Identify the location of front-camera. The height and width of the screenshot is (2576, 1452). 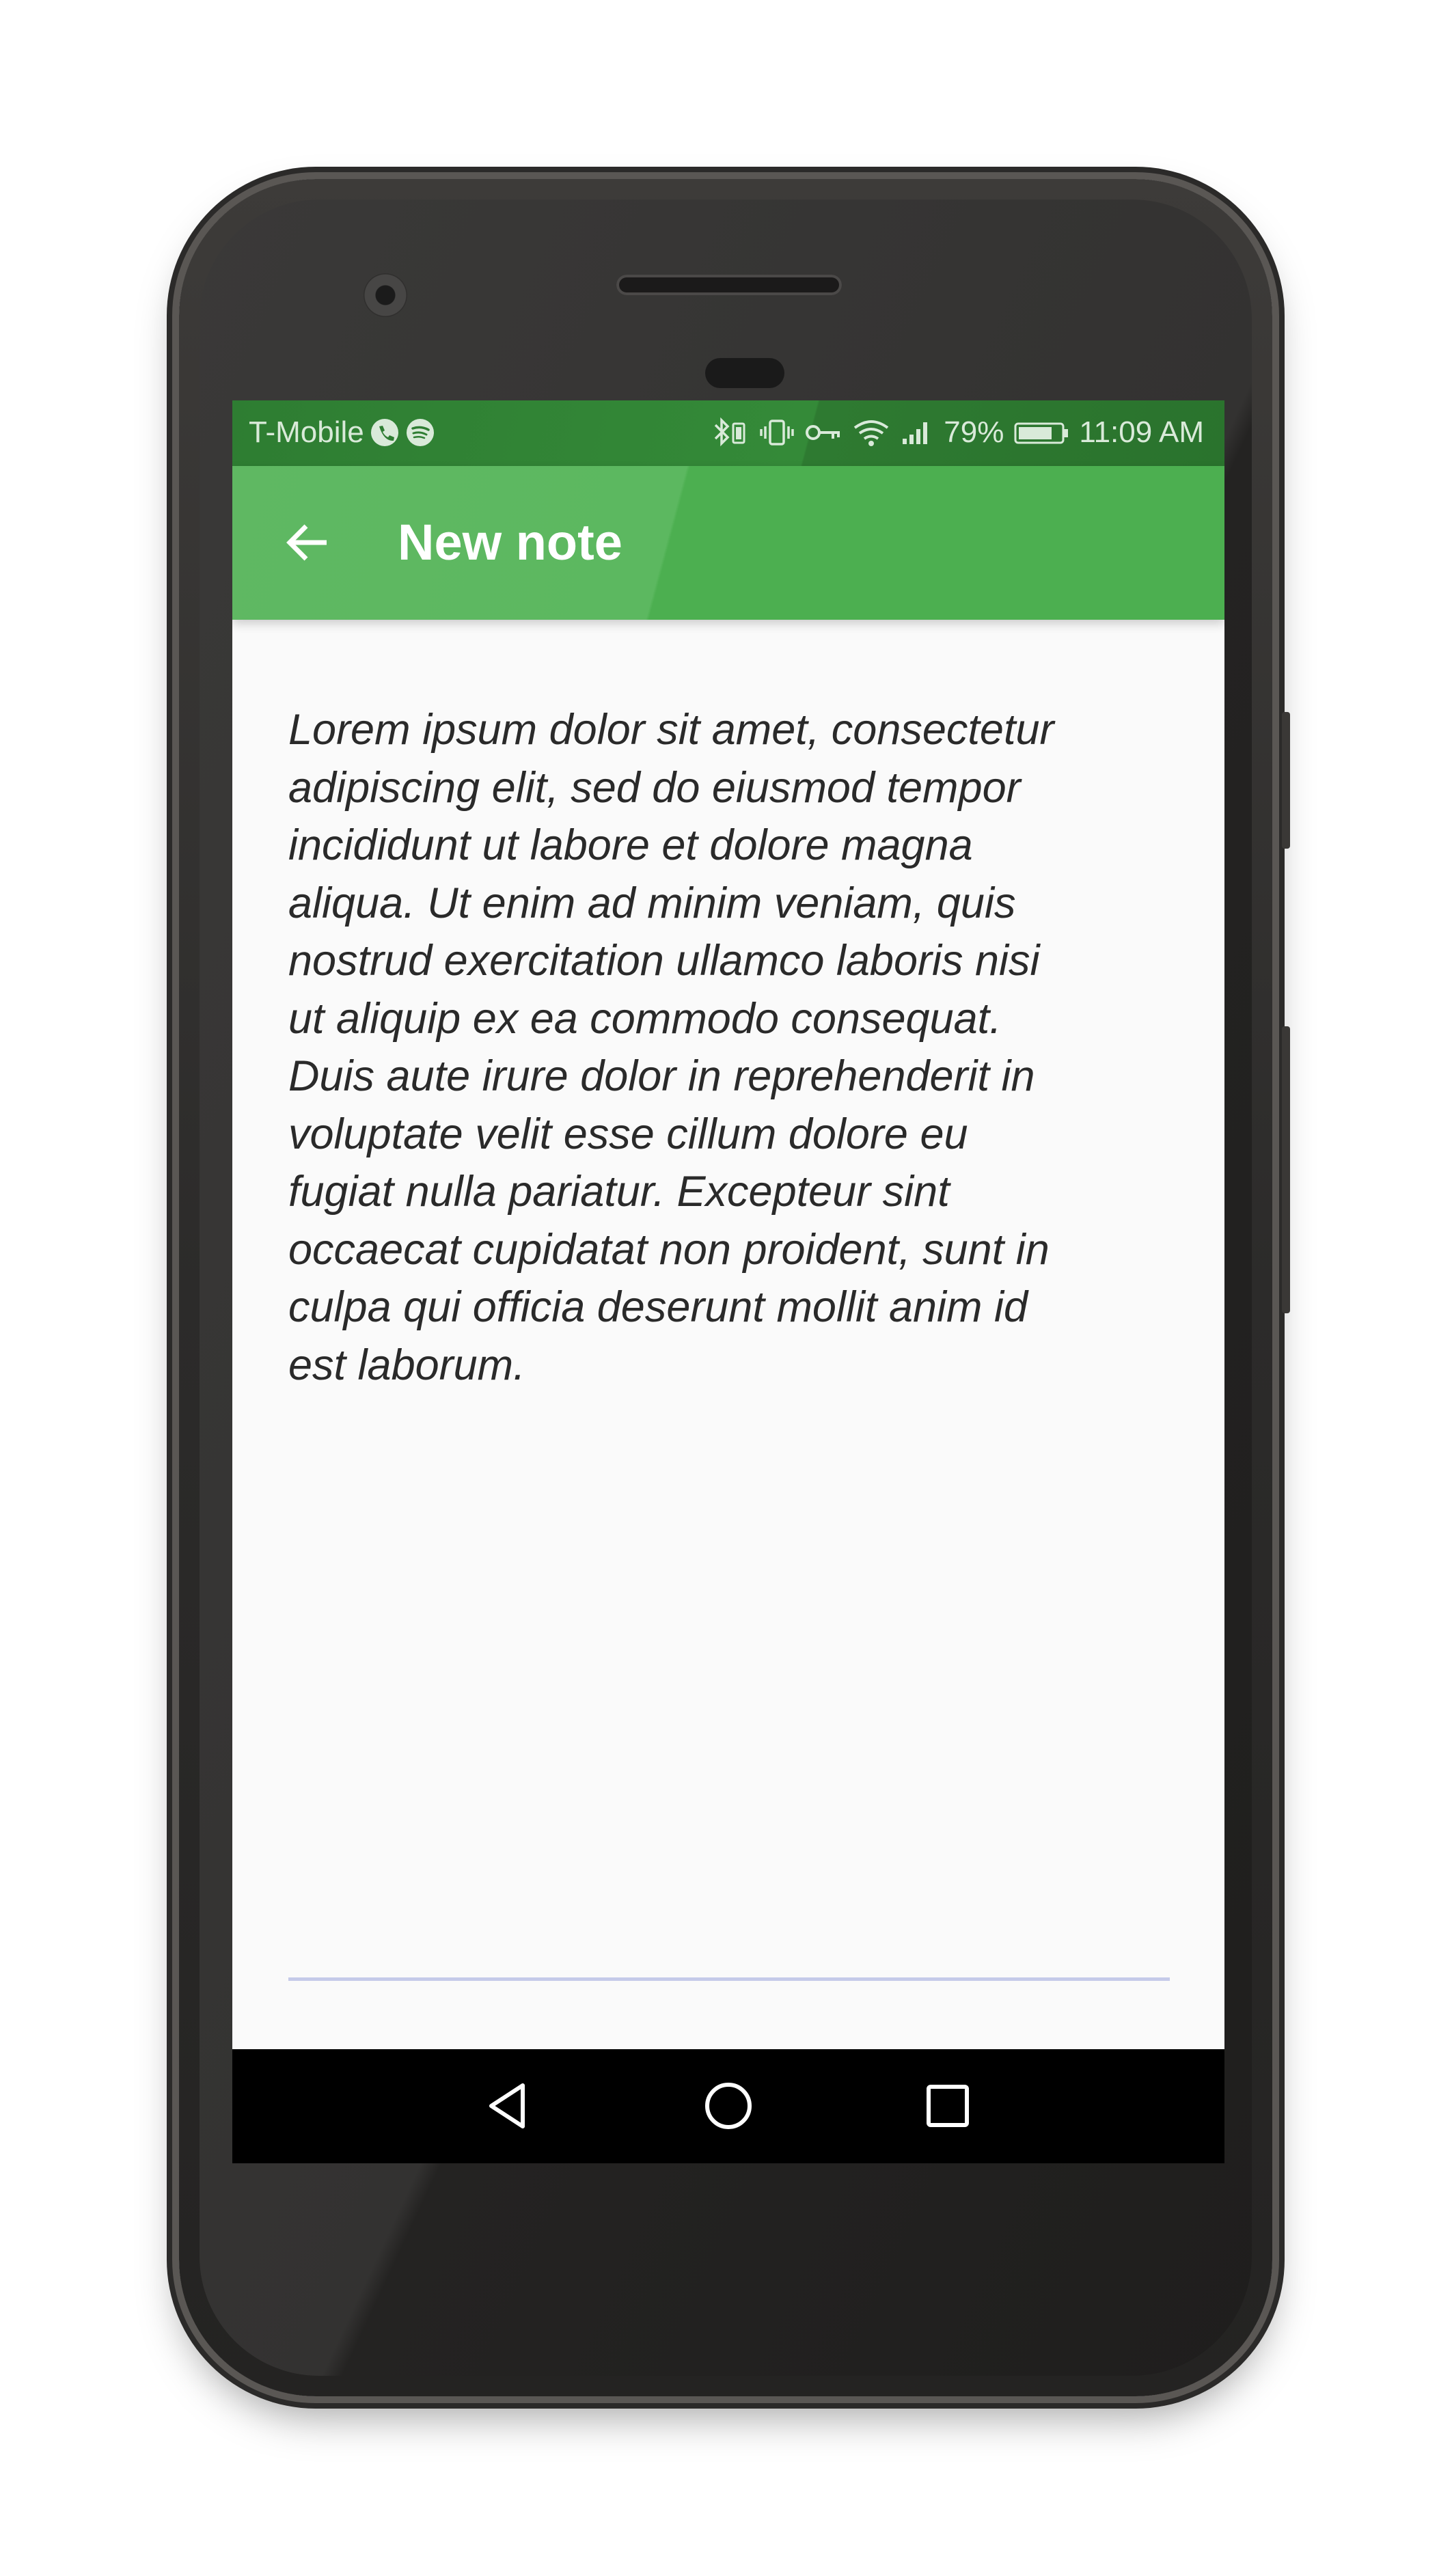
(385, 295).